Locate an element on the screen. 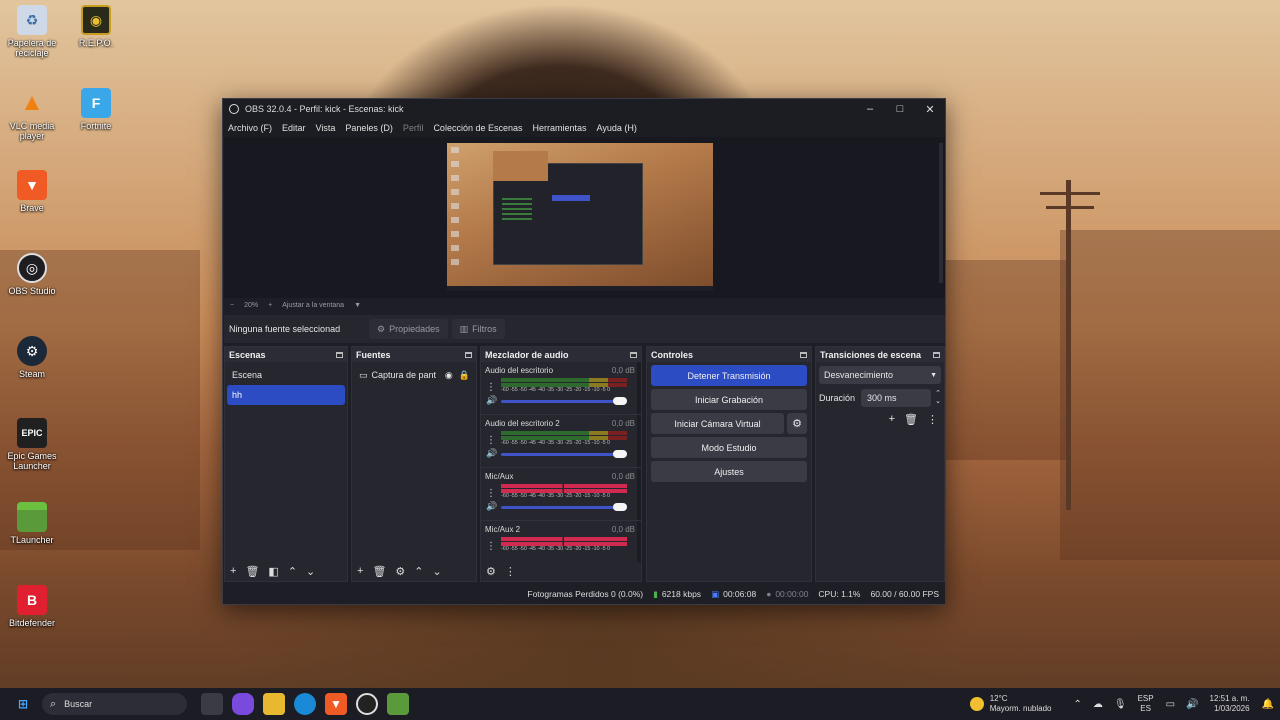 The image size is (1280, 720). zoom-out-button: − is located at coordinates (232, 305).